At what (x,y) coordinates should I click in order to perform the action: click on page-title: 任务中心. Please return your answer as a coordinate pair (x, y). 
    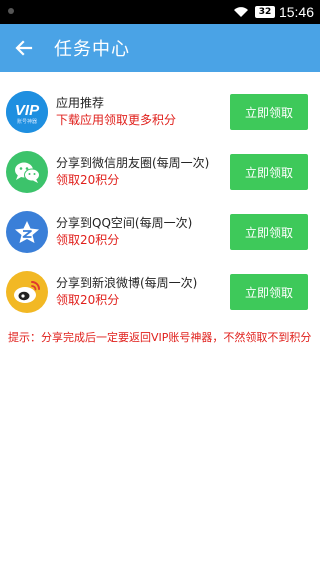
    Looking at the image, I should click on (92, 49).